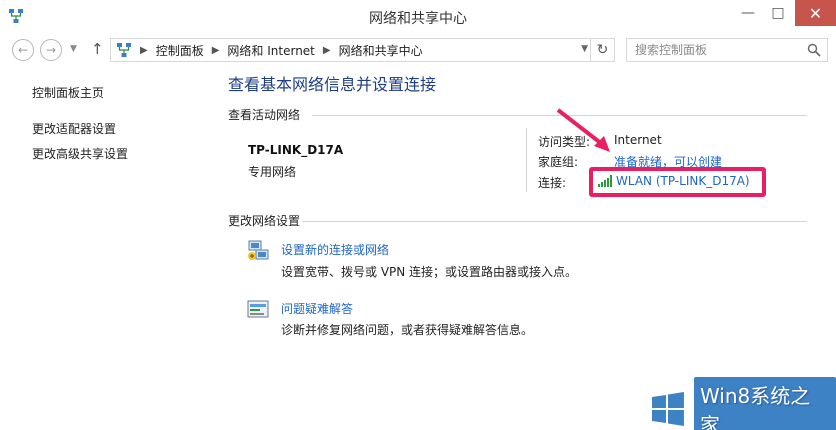 The height and width of the screenshot is (430, 836). I want to click on search-icon, so click(814, 50).